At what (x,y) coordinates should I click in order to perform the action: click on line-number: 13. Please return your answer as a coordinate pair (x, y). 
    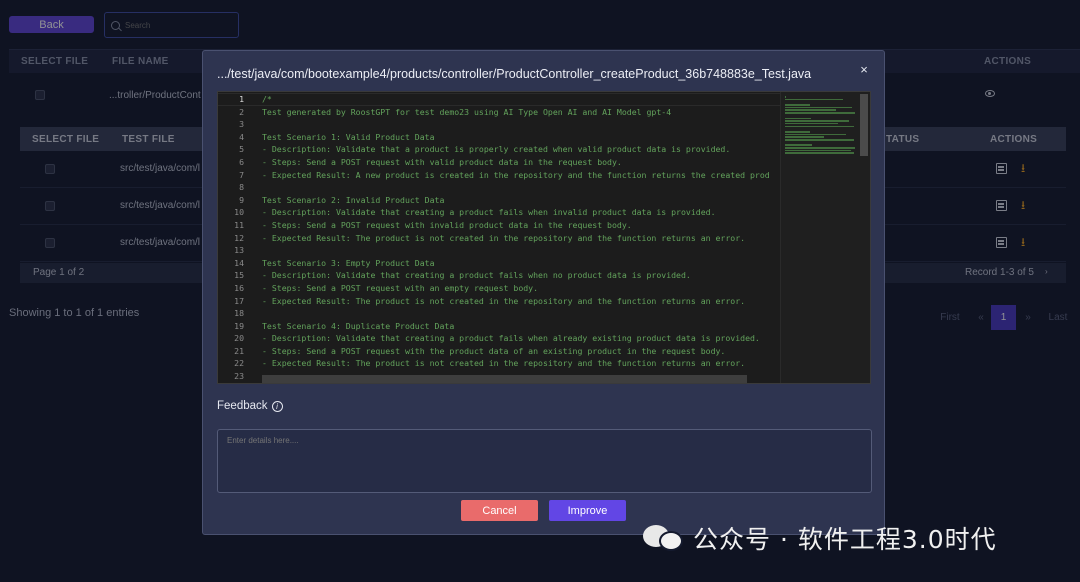
    Looking at the image, I should click on (239, 250).